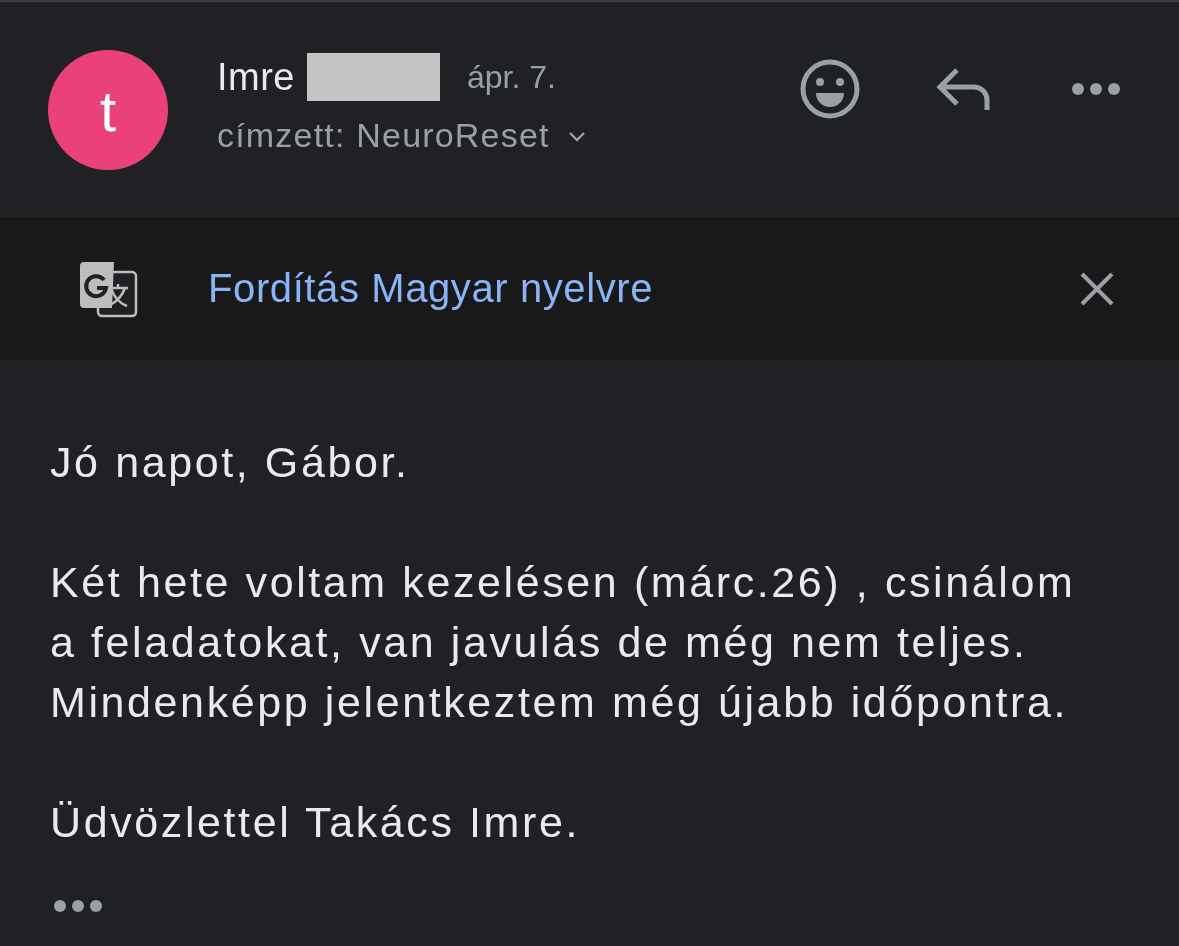 The image size is (1179, 946). What do you see at coordinates (315, 822) in the screenshot?
I see `body-paragraph: Üdvözlettel Takács Imre.` at bounding box center [315, 822].